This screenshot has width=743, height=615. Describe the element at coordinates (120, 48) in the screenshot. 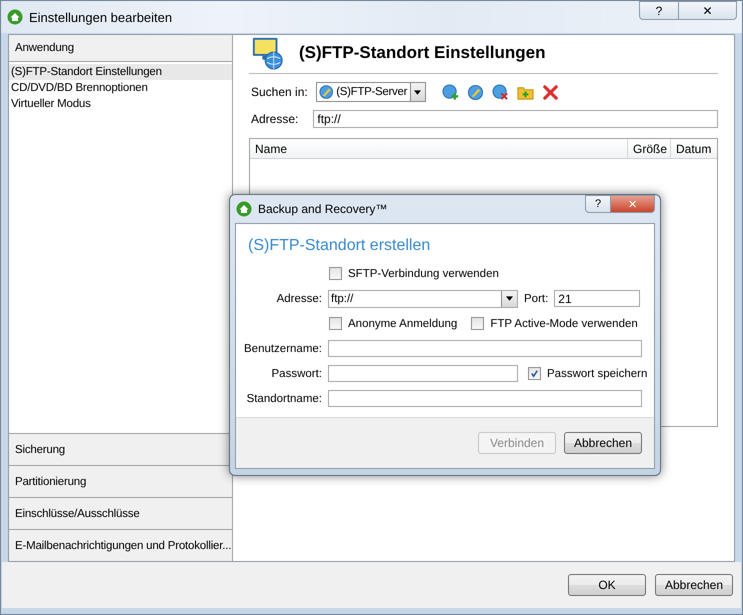

I see `section-header: Anwendung` at that location.